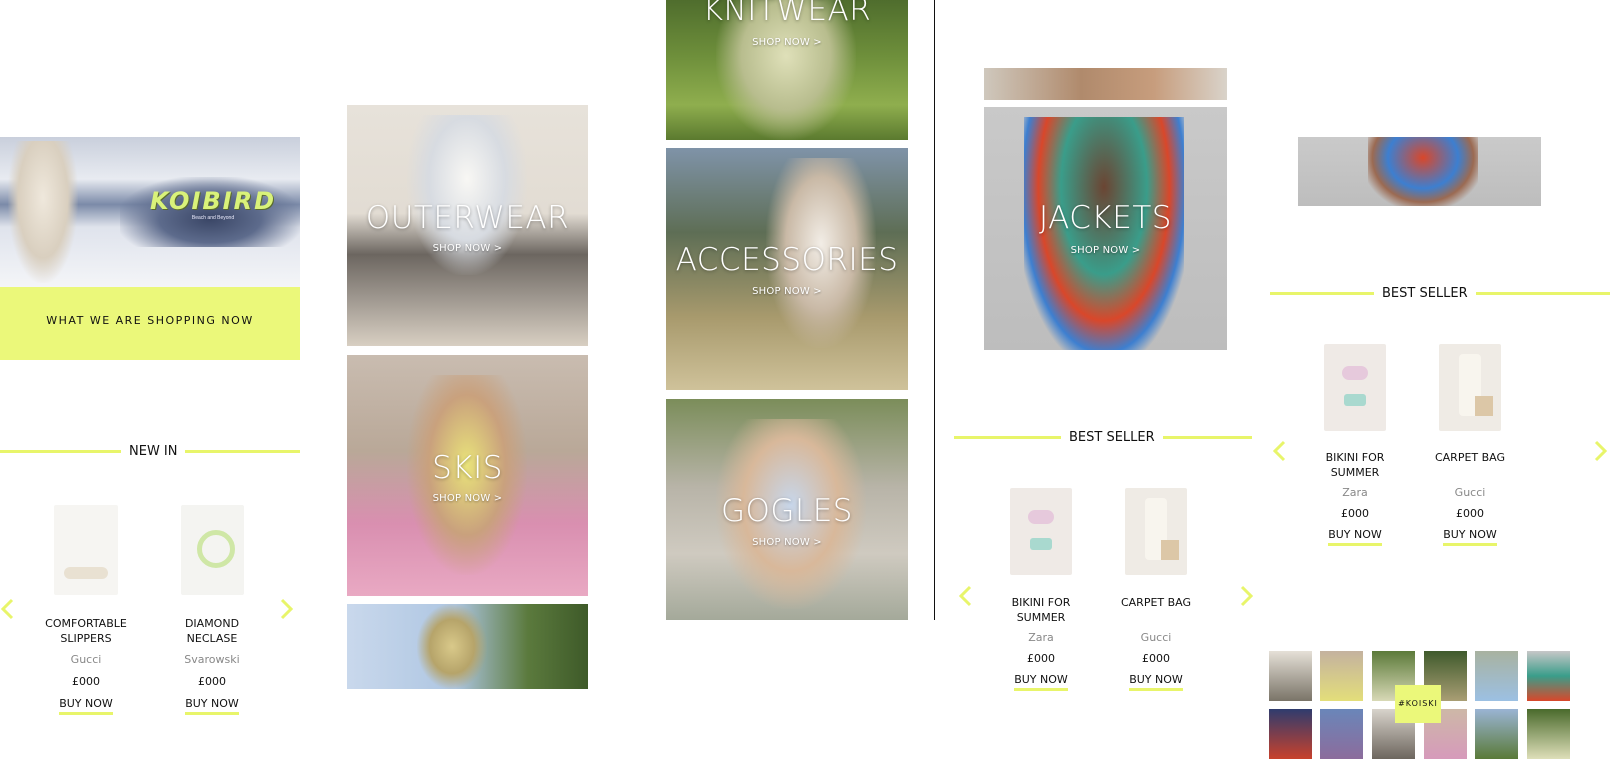 This screenshot has width=1610, height=780. Describe the element at coordinates (1418, 704) in the screenshot. I see `instagram-tag-badge: #KOISKI` at that location.